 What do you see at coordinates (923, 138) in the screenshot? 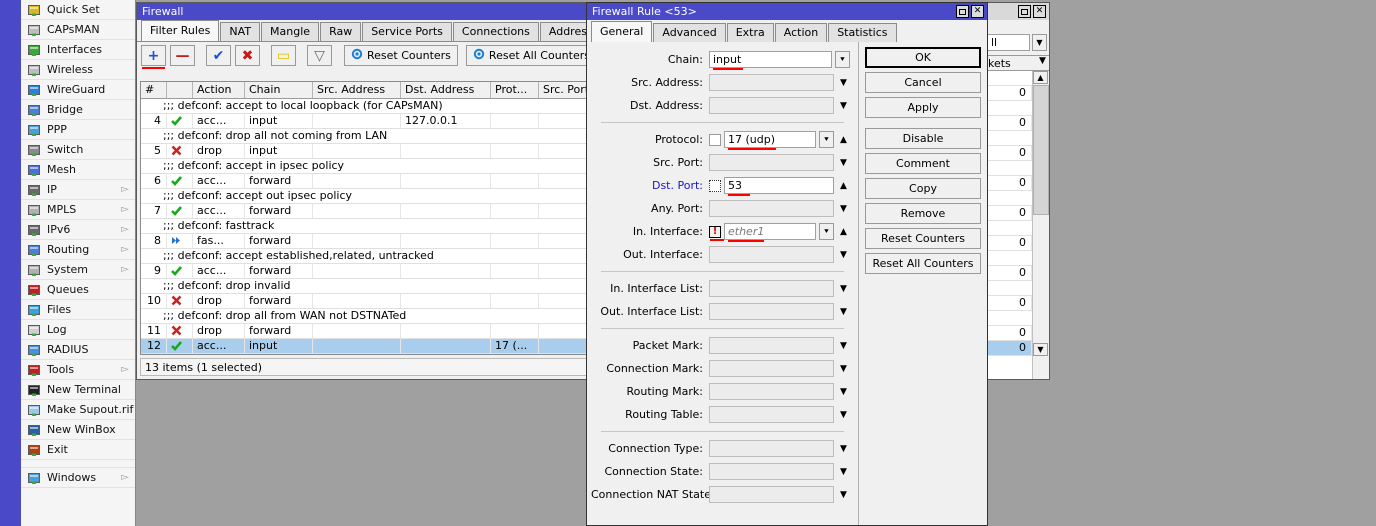
I see `disable-button: Disable` at bounding box center [923, 138].